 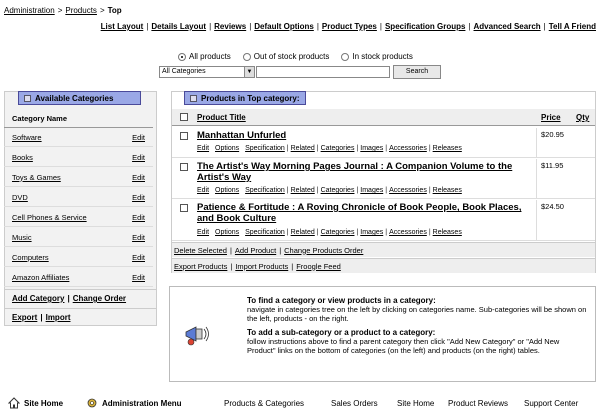 What do you see at coordinates (221, 117) in the screenshot?
I see `sort-title-link: Product Title` at bounding box center [221, 117].